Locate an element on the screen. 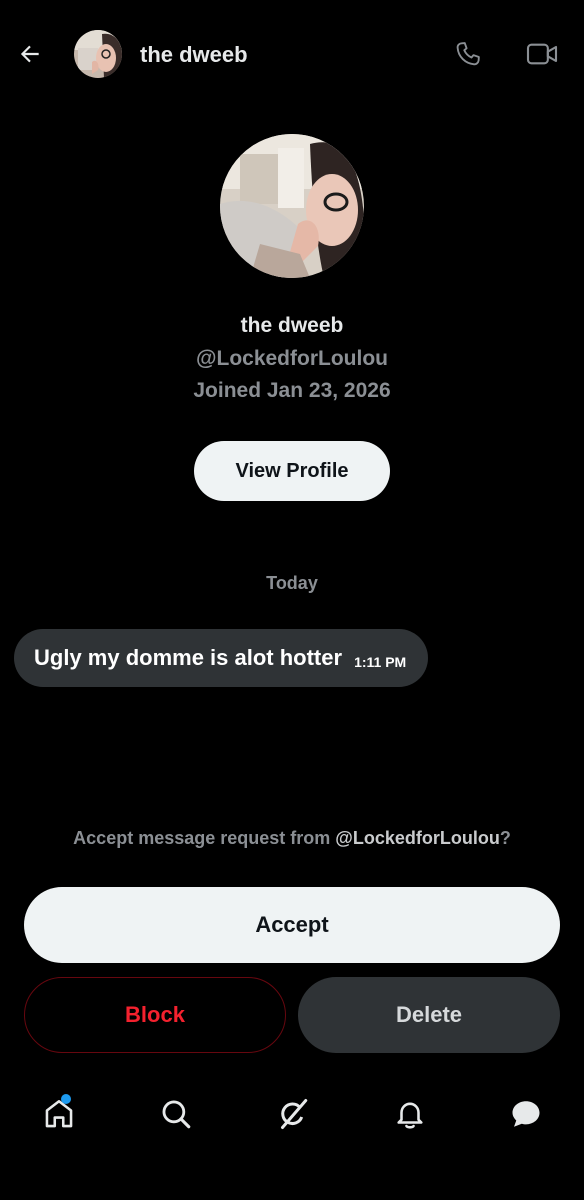 This screenshot has height=1200, width=584. video-camera-icon is located at coordinates (542, 54).